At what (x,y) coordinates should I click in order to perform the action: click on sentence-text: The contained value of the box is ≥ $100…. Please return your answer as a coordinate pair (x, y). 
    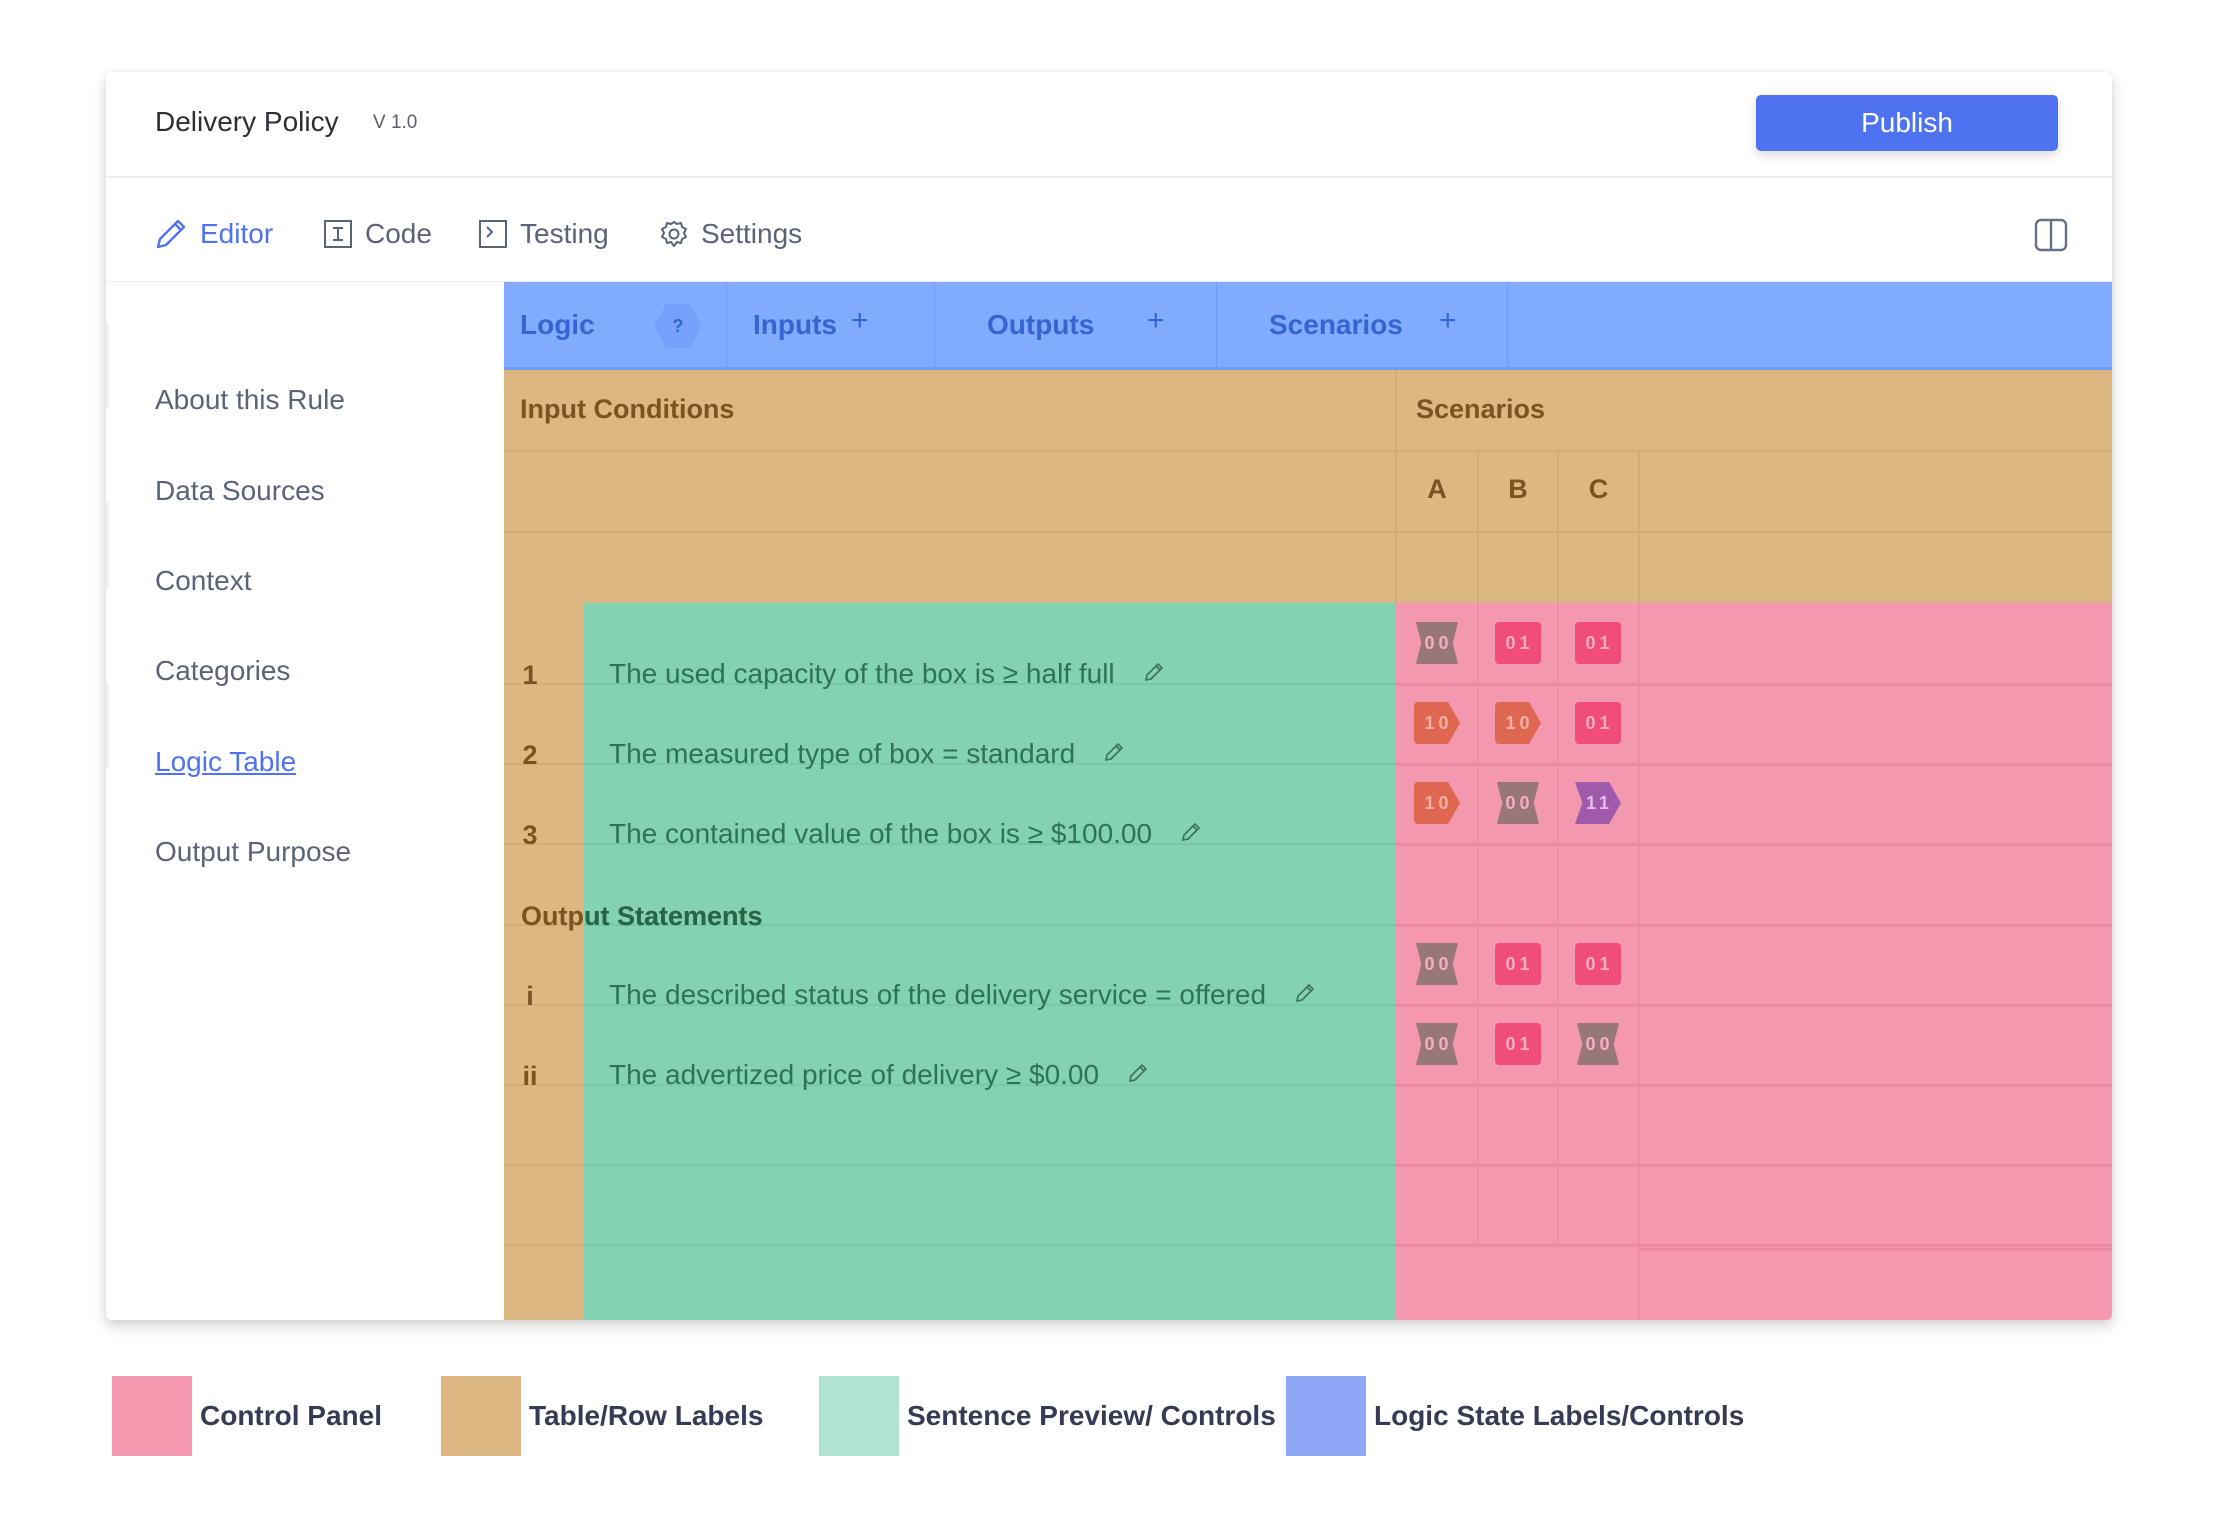
    Looking at the image, I should click on (881, 833).